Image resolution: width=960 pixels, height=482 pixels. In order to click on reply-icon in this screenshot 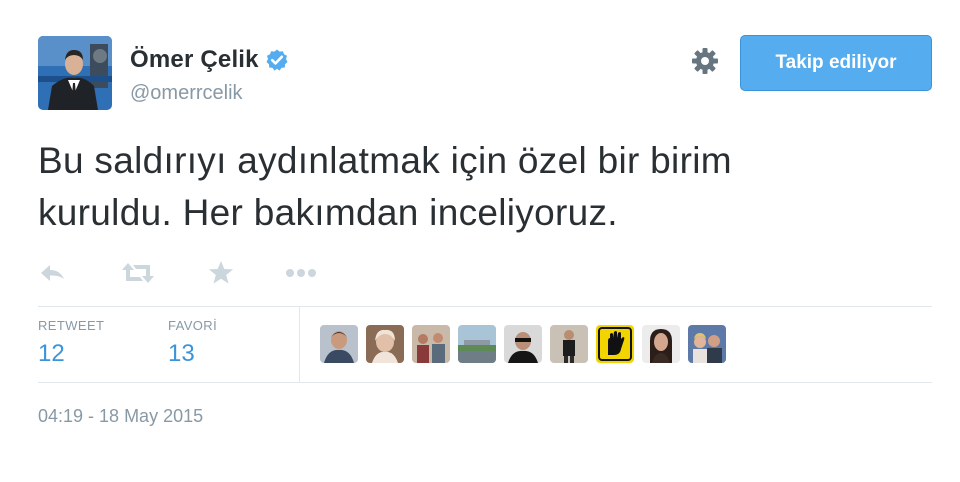, I will do `click(53, 273)`.